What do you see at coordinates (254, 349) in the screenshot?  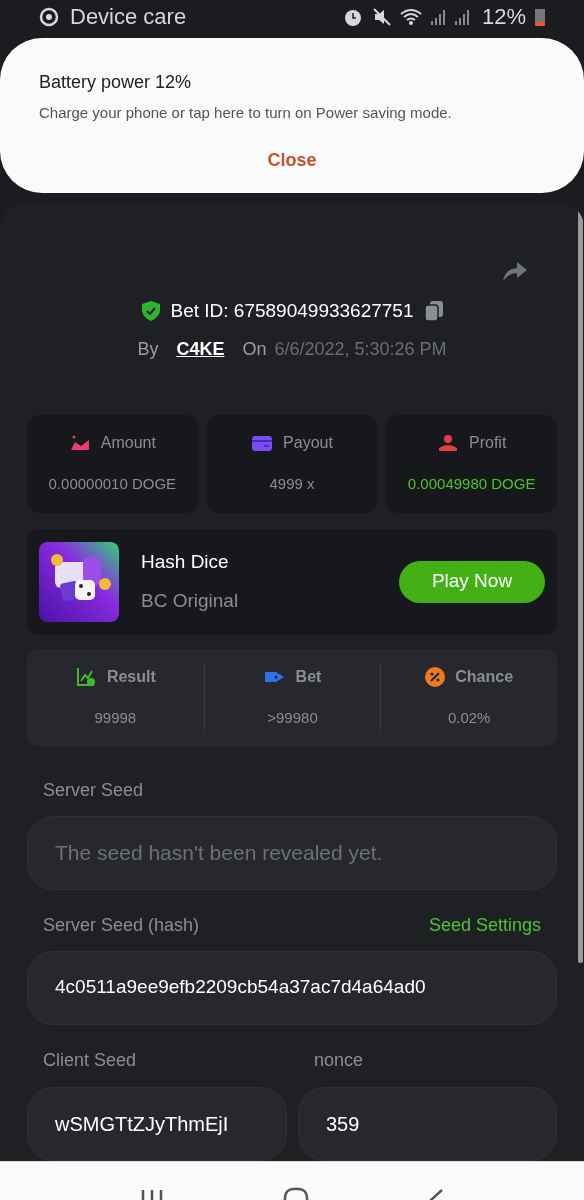 I see `on-label: On` at bounding box center [254, 349].